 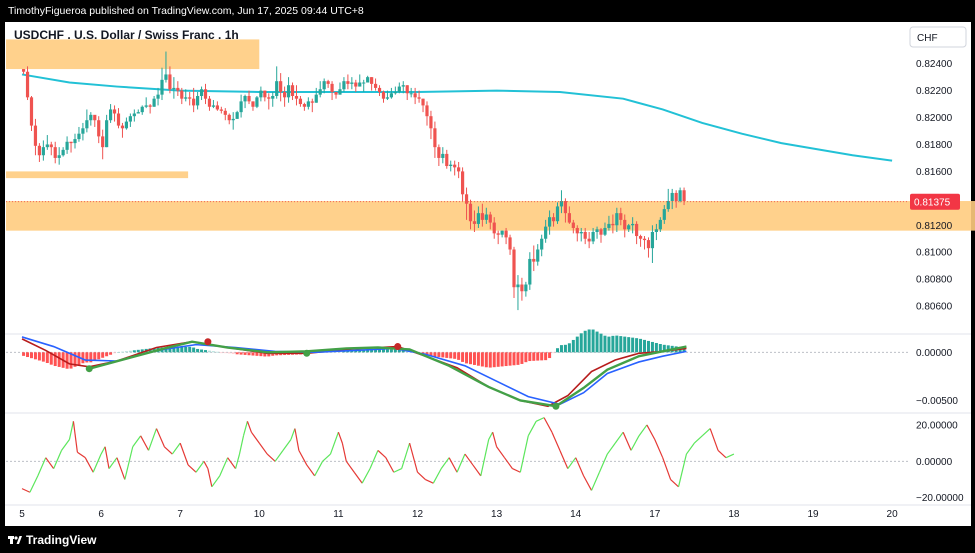 I want to click on footer-bar: TradingView, so click(x=487, y=540).